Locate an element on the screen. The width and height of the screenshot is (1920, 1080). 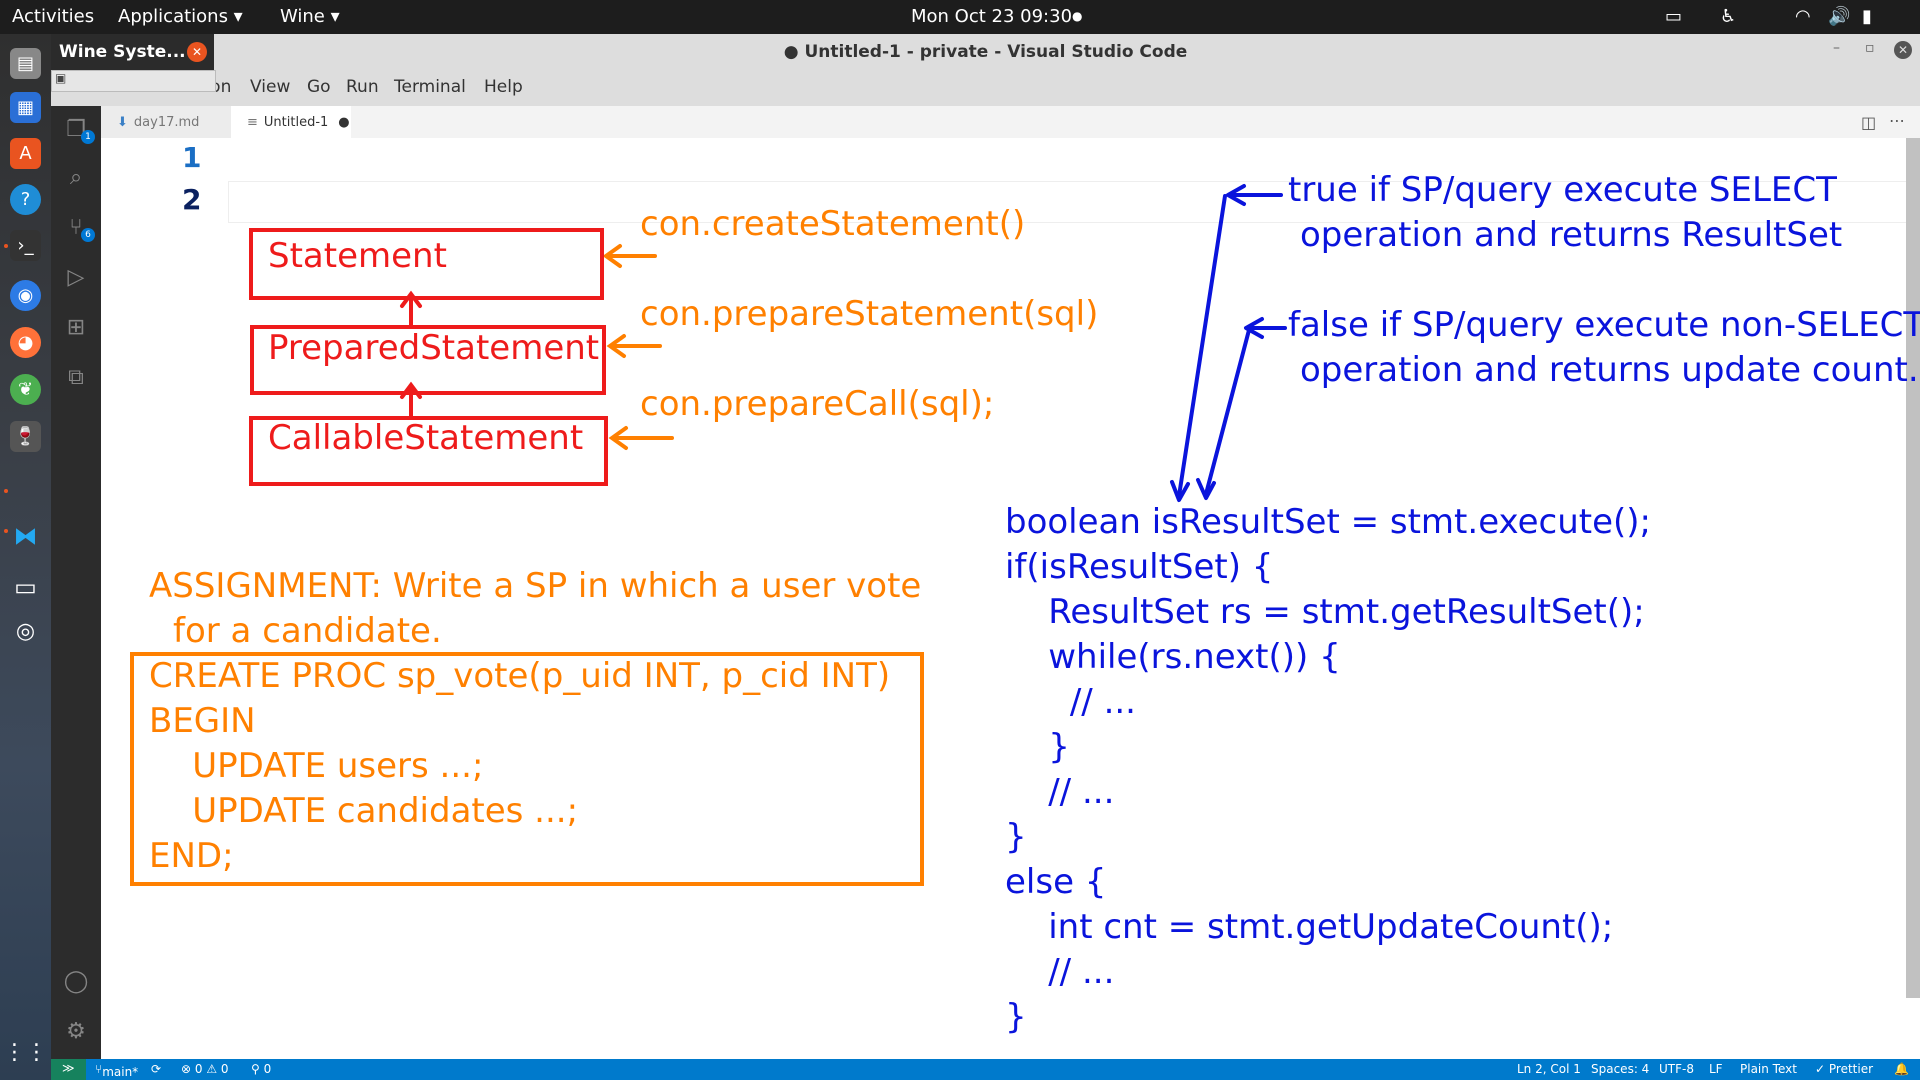
branch-indicator: ⑂ main* is located at coordinates (116, 1070).